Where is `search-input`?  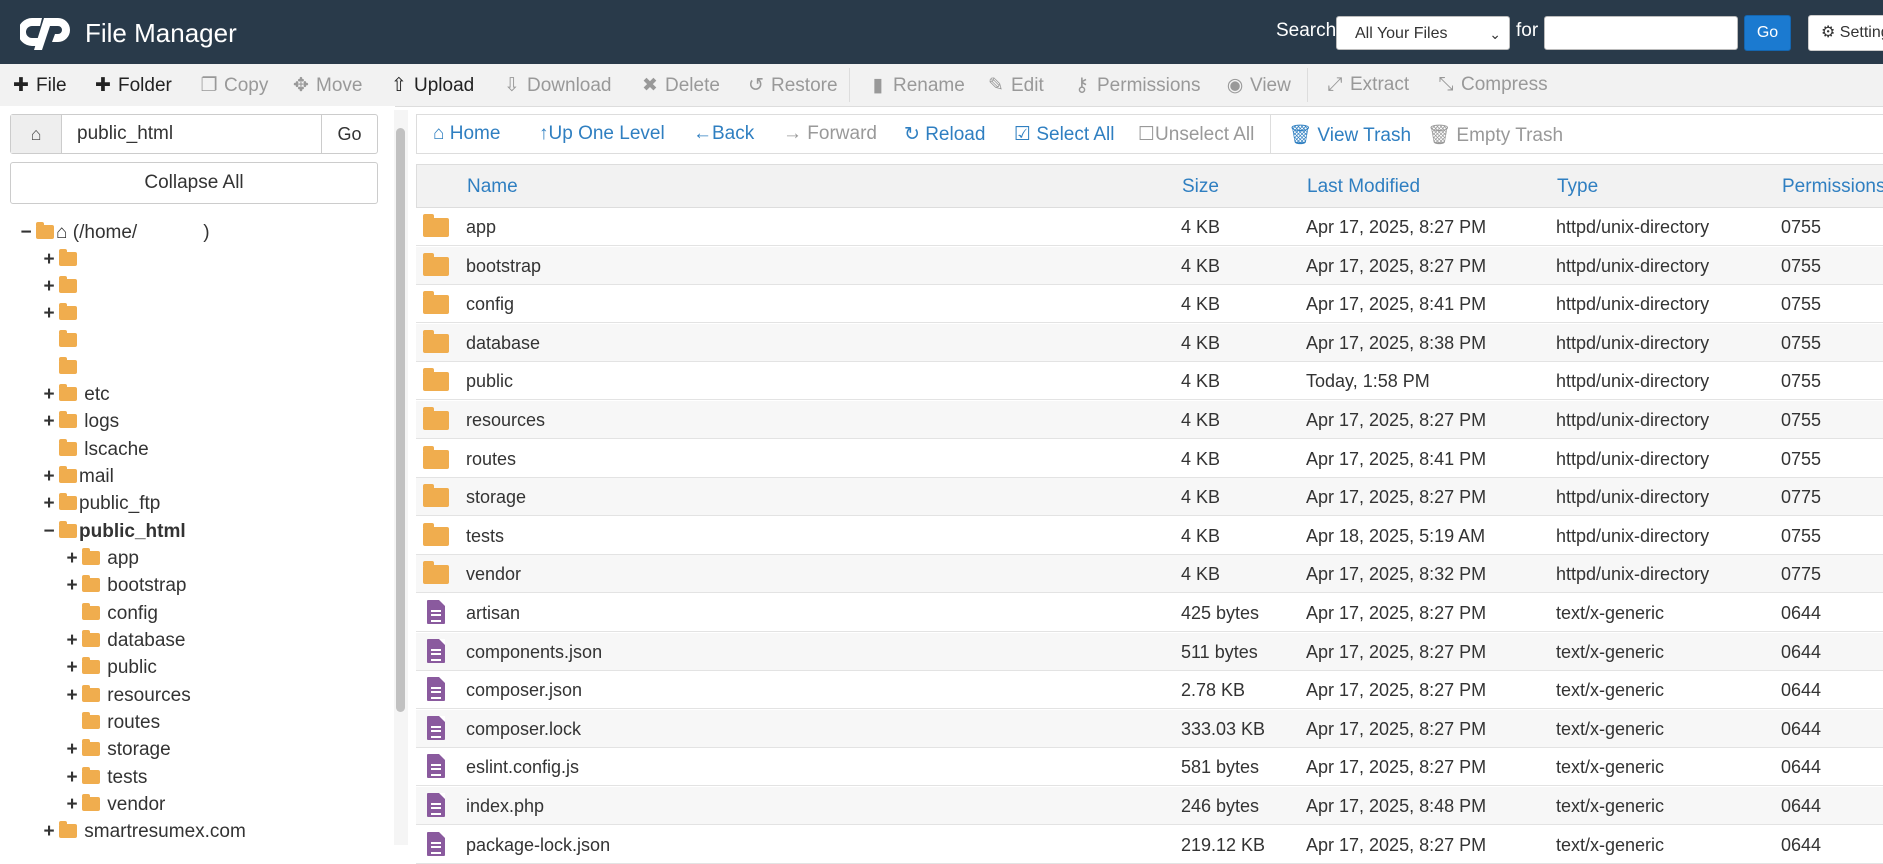 search-input is located at coordinates (1641, 33).